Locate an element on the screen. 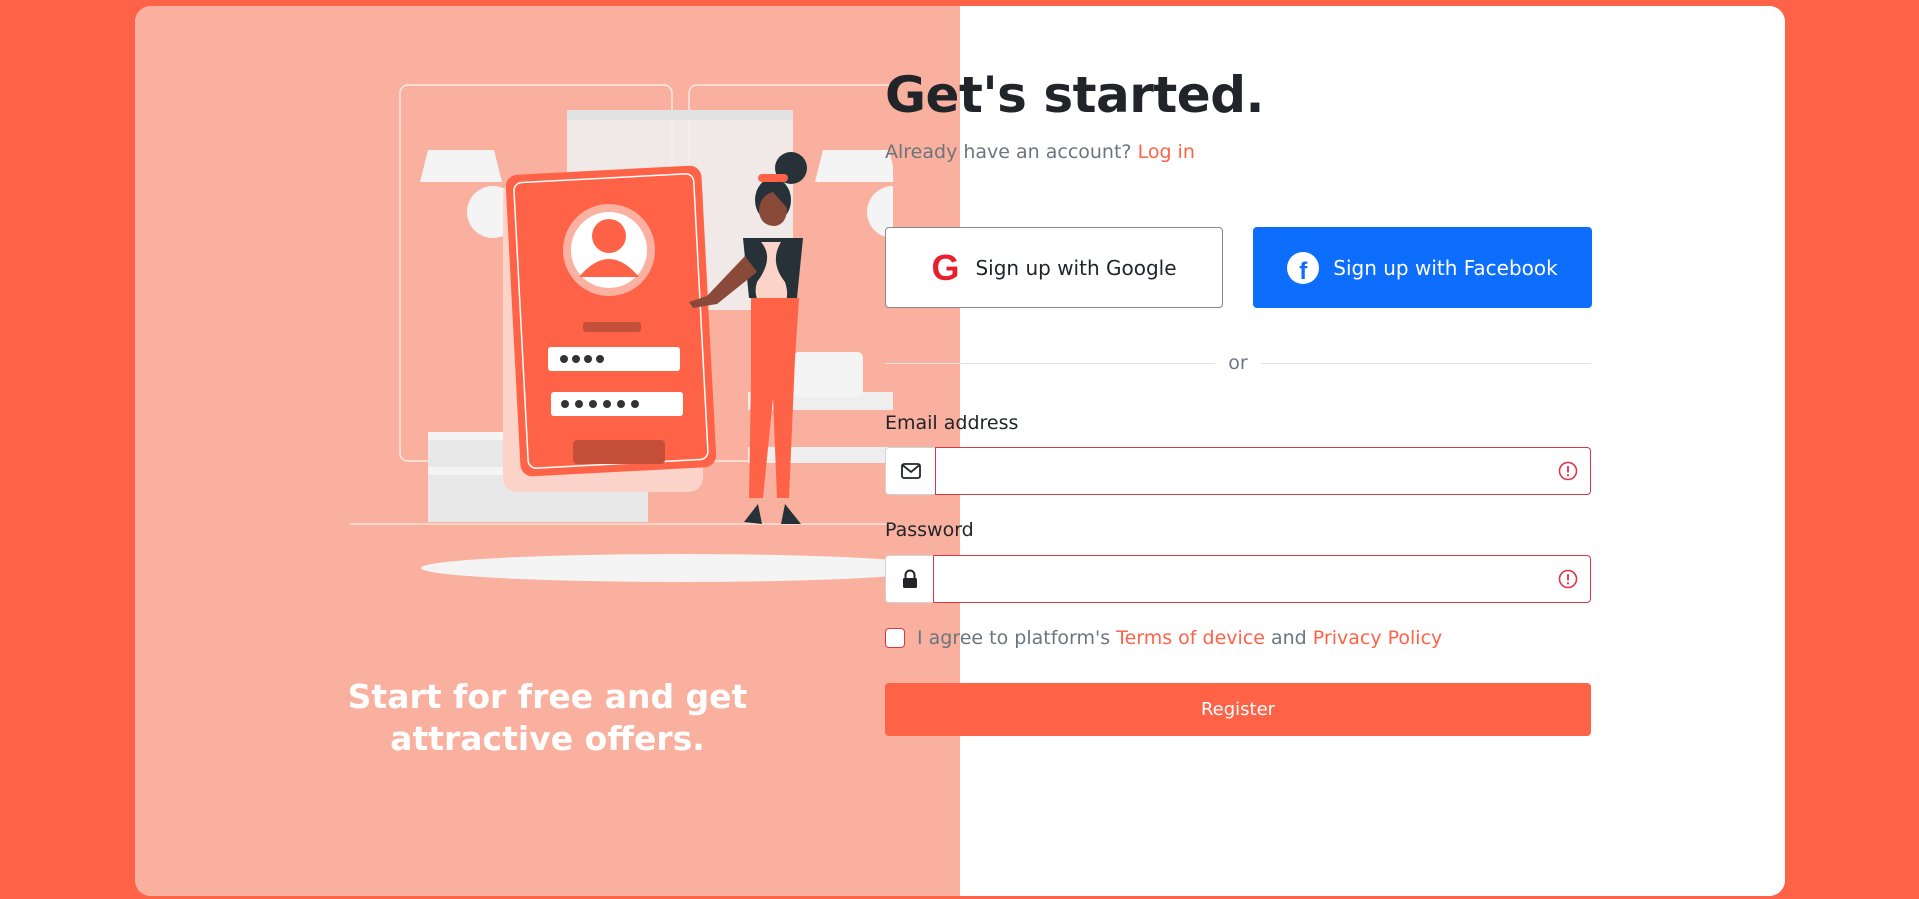 This screenshot has width=1919, height=899. lock-icon is located at coordinates (909, 578).